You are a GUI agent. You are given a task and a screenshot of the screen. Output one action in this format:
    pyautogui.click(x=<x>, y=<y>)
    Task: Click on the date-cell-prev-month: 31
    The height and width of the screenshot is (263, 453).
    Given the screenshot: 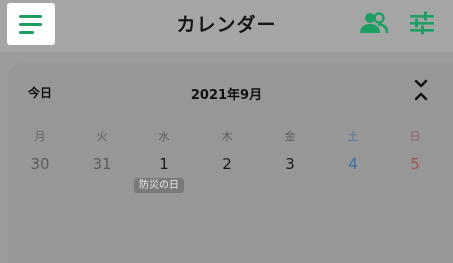 What is the action you would take?
    pyautogui.click(x=102, y=164)
    